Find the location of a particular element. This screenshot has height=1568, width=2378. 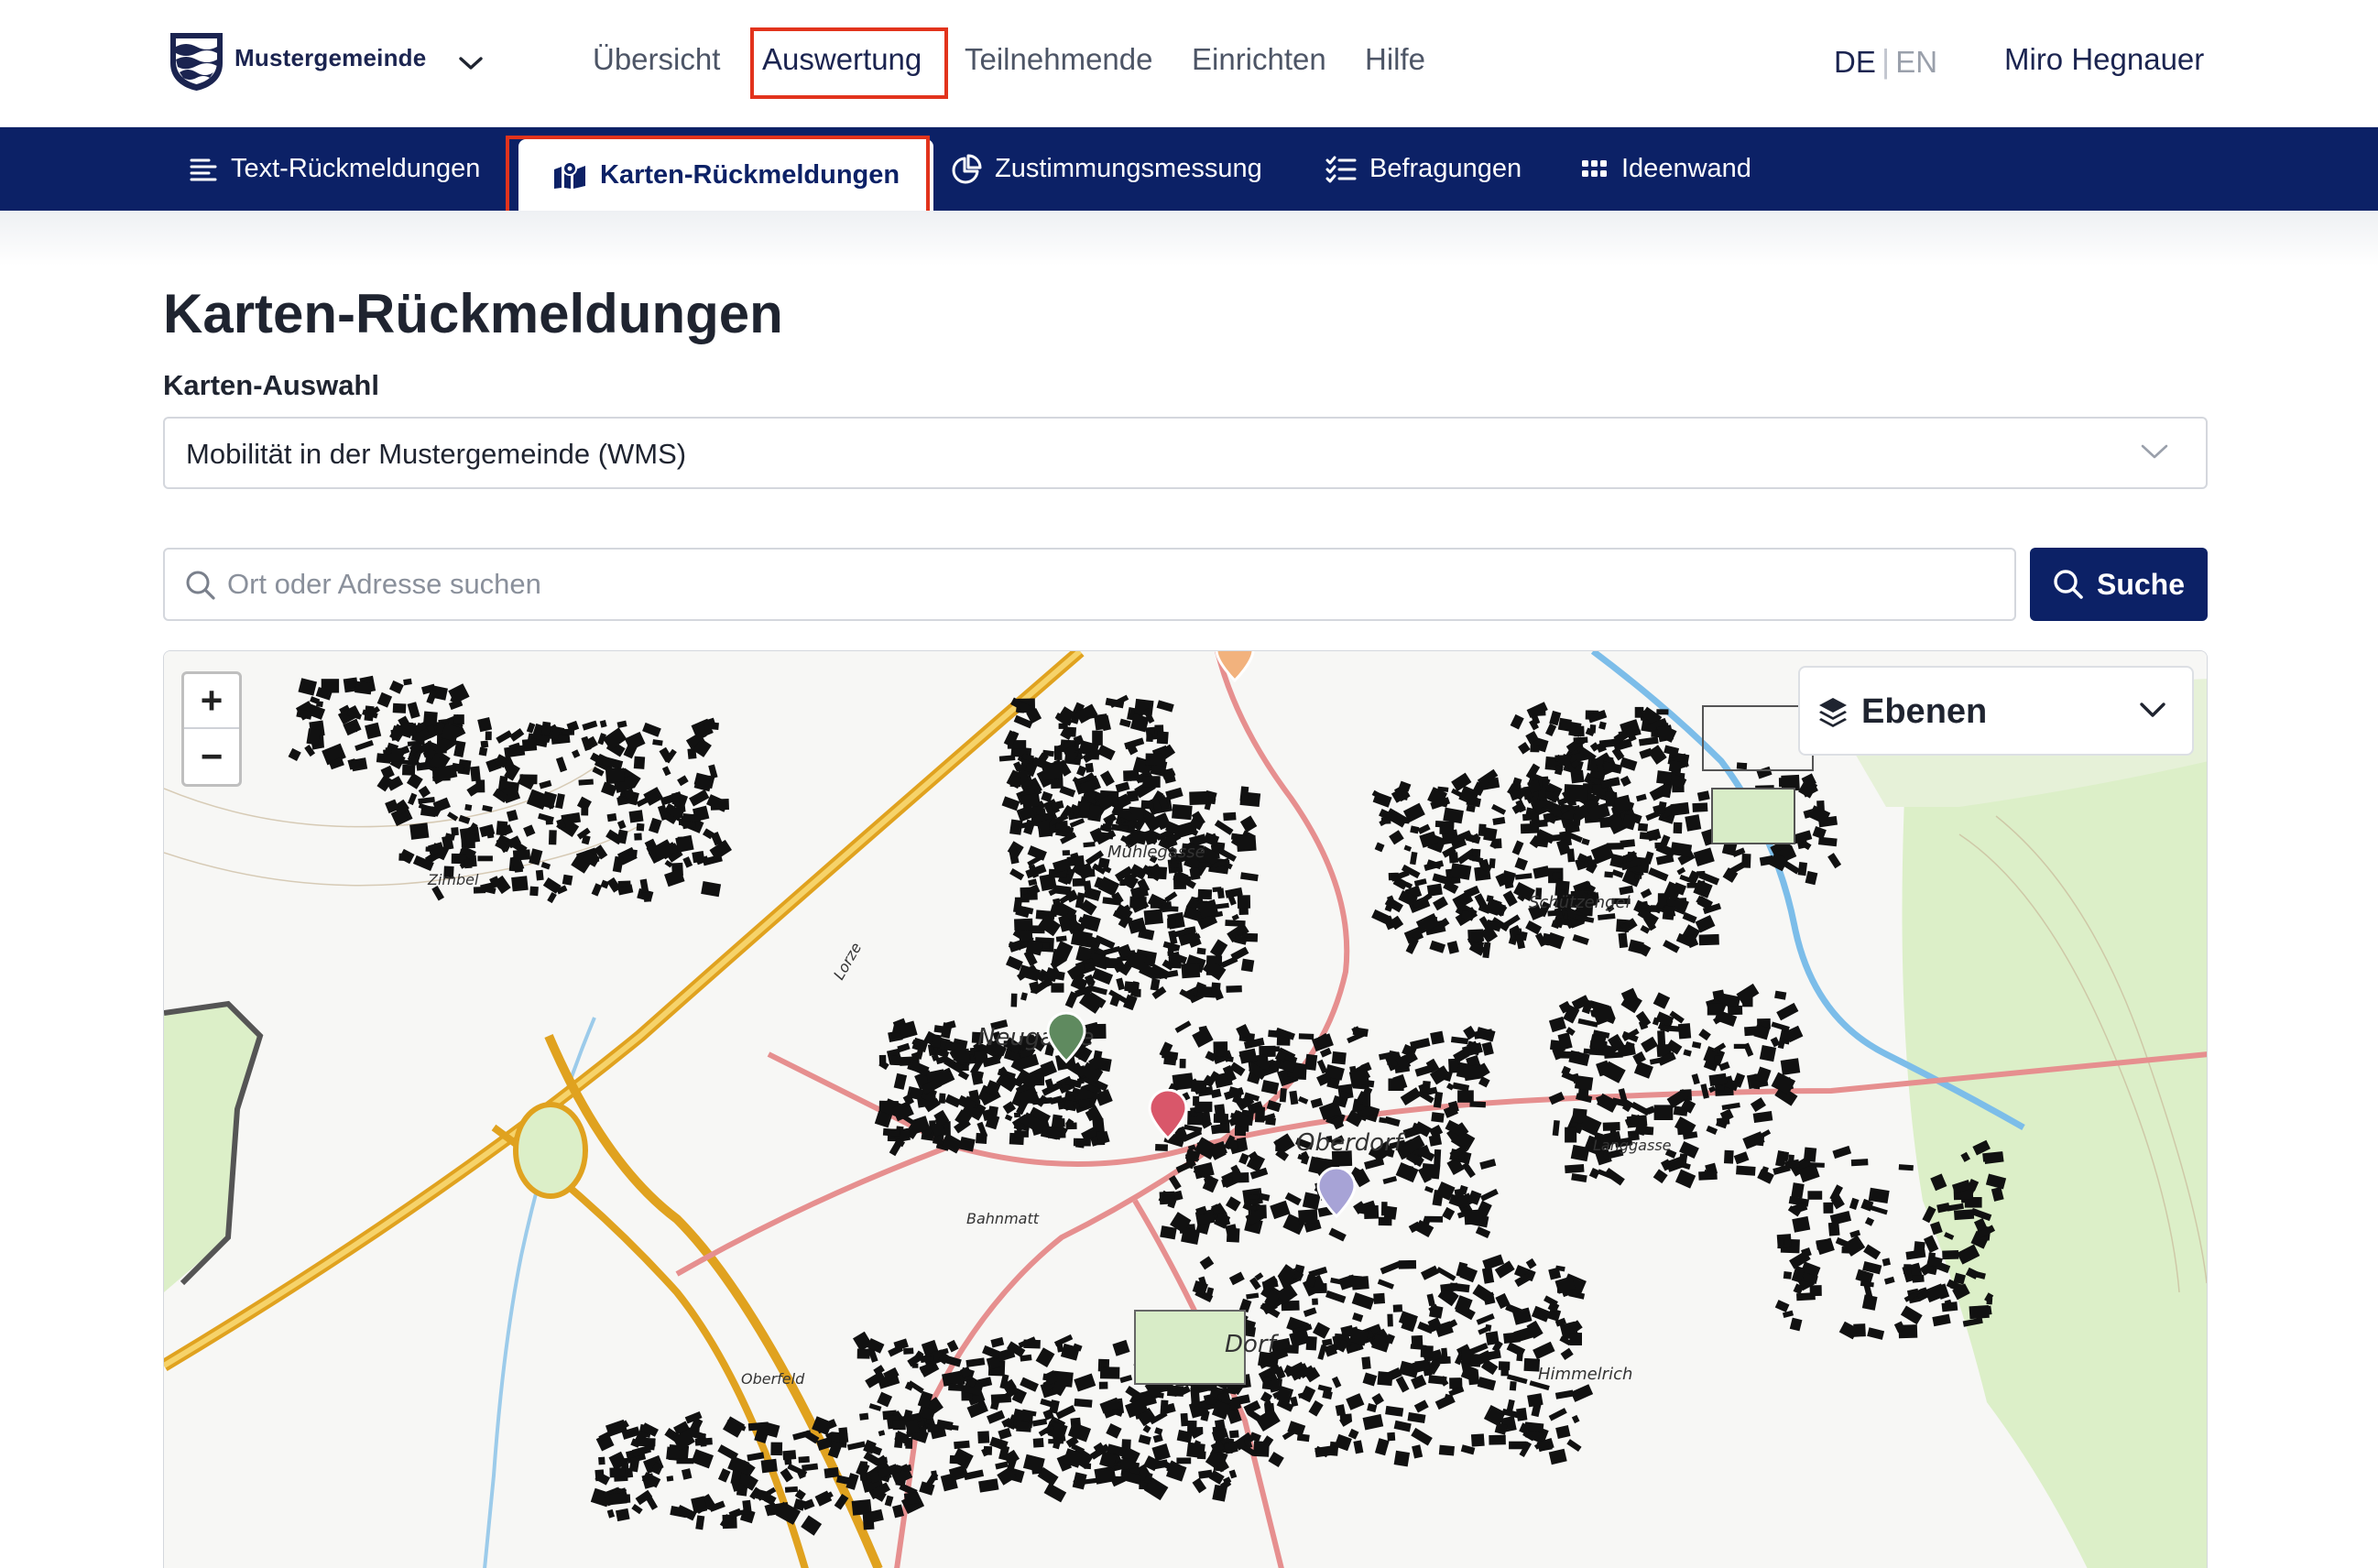

tab-zustimmungsmessung: Zustimmungsmessung is located at coordinates (1106, 169).